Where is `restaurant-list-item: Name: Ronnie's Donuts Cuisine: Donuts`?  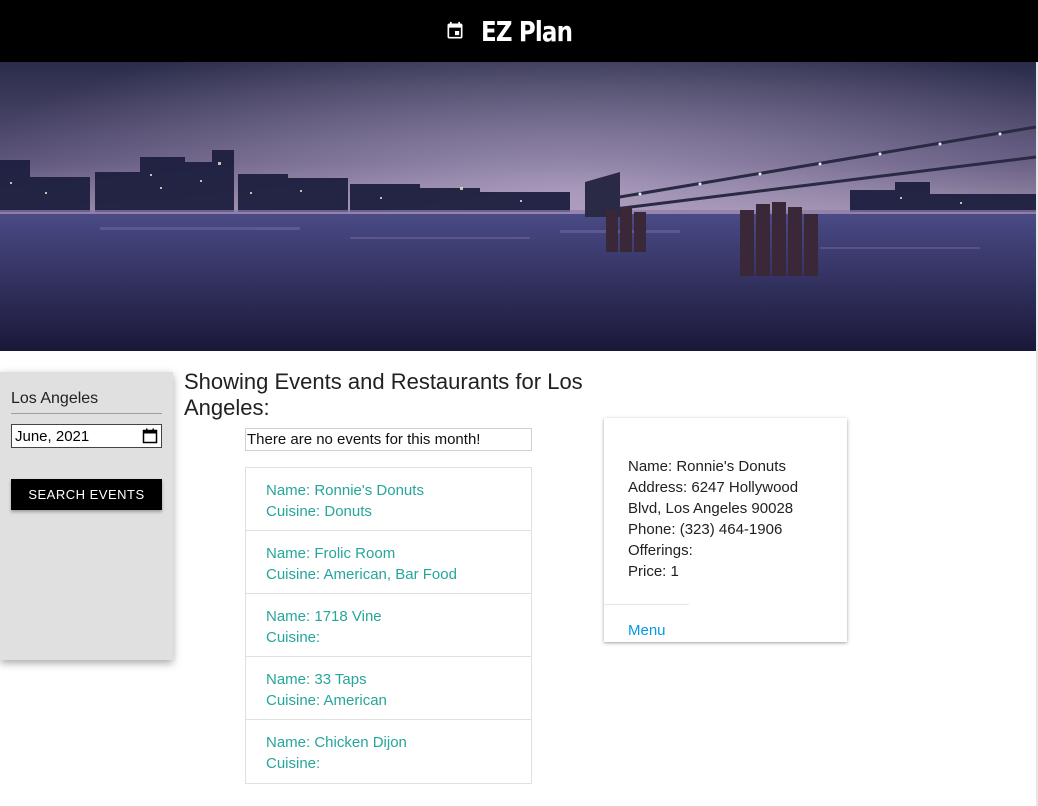
restaurant-list-item: Name: Ronnie's Donuts Cuisine: Donuts is located at coordinates (388, 499).